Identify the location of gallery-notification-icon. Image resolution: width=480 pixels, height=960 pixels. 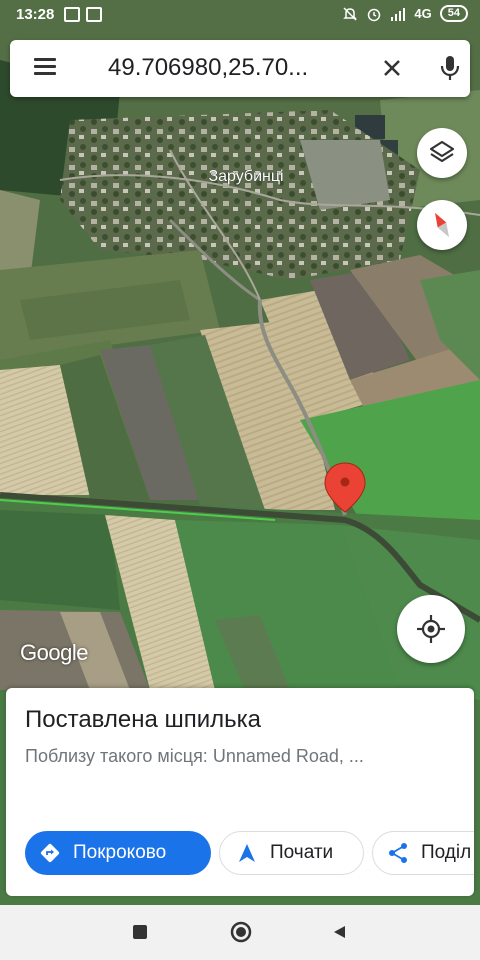
(72, 14).